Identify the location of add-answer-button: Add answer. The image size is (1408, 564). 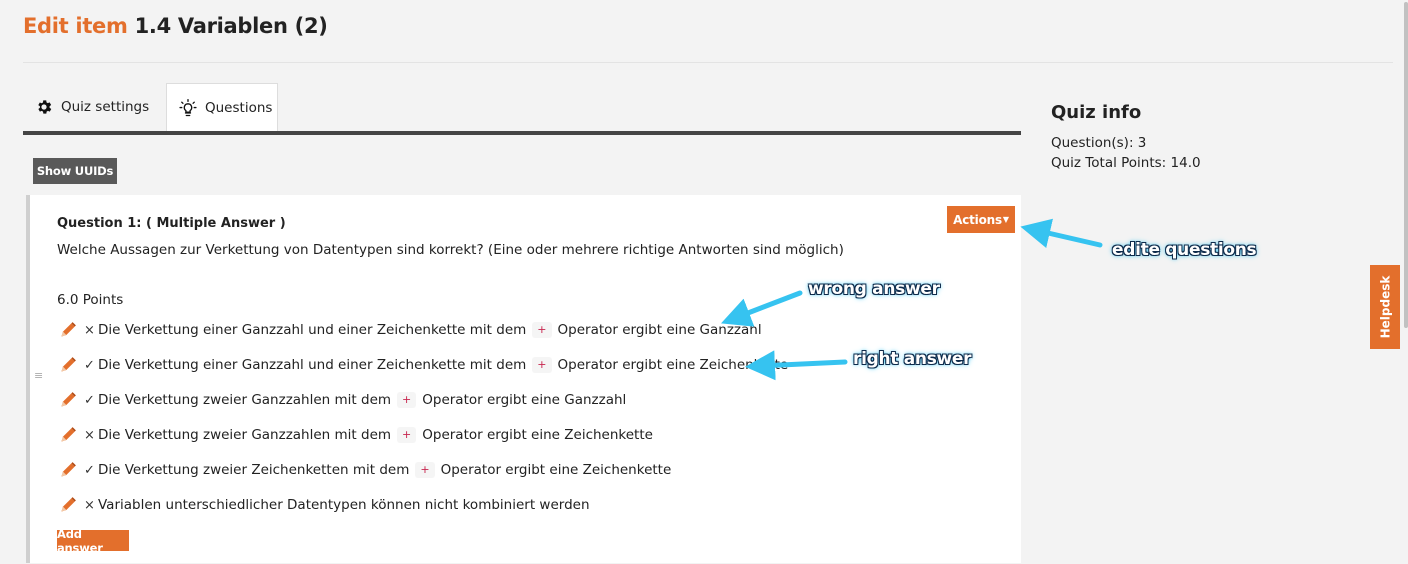
(93, 541).